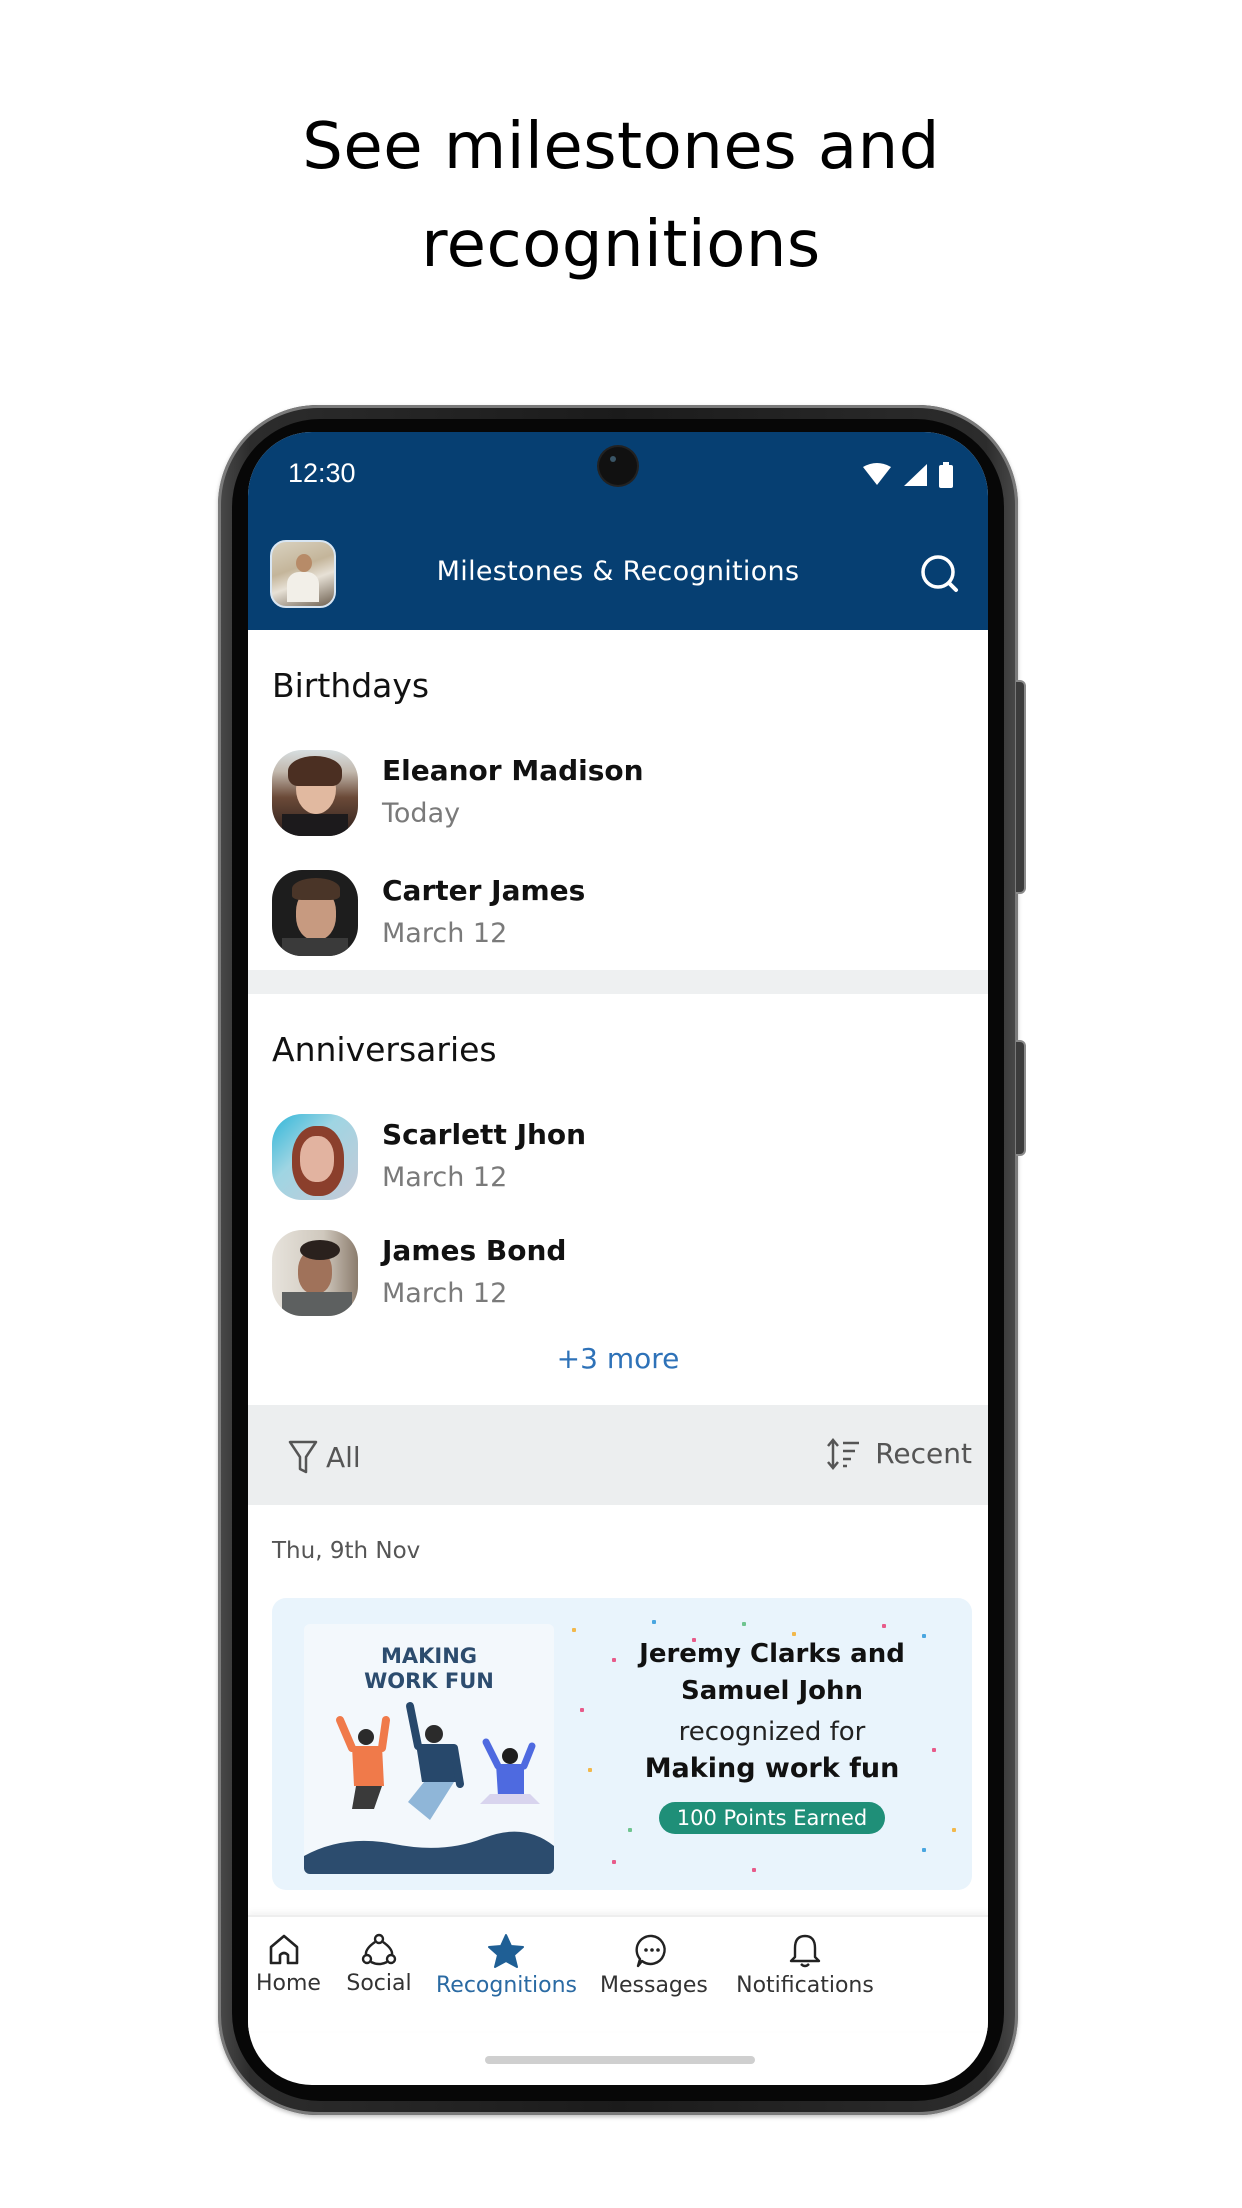 The image size is (1242, 2208). Describe the element at coordinates (843, 1453) in the screenshot. I see `sort-icon` at that location.